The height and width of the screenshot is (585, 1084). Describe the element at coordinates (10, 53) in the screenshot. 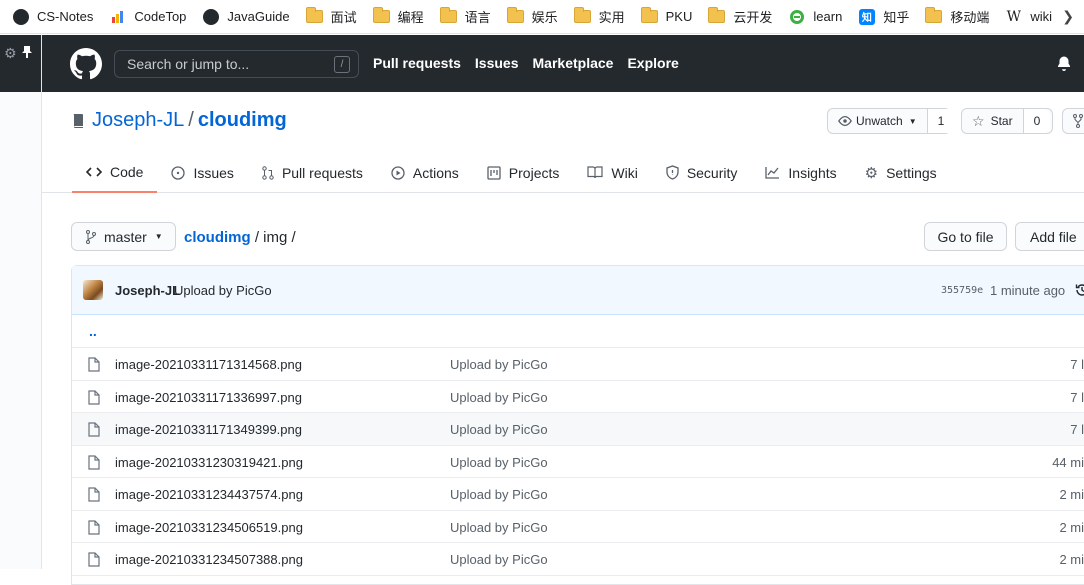

I see `gear-icon: ⚙` at that location.